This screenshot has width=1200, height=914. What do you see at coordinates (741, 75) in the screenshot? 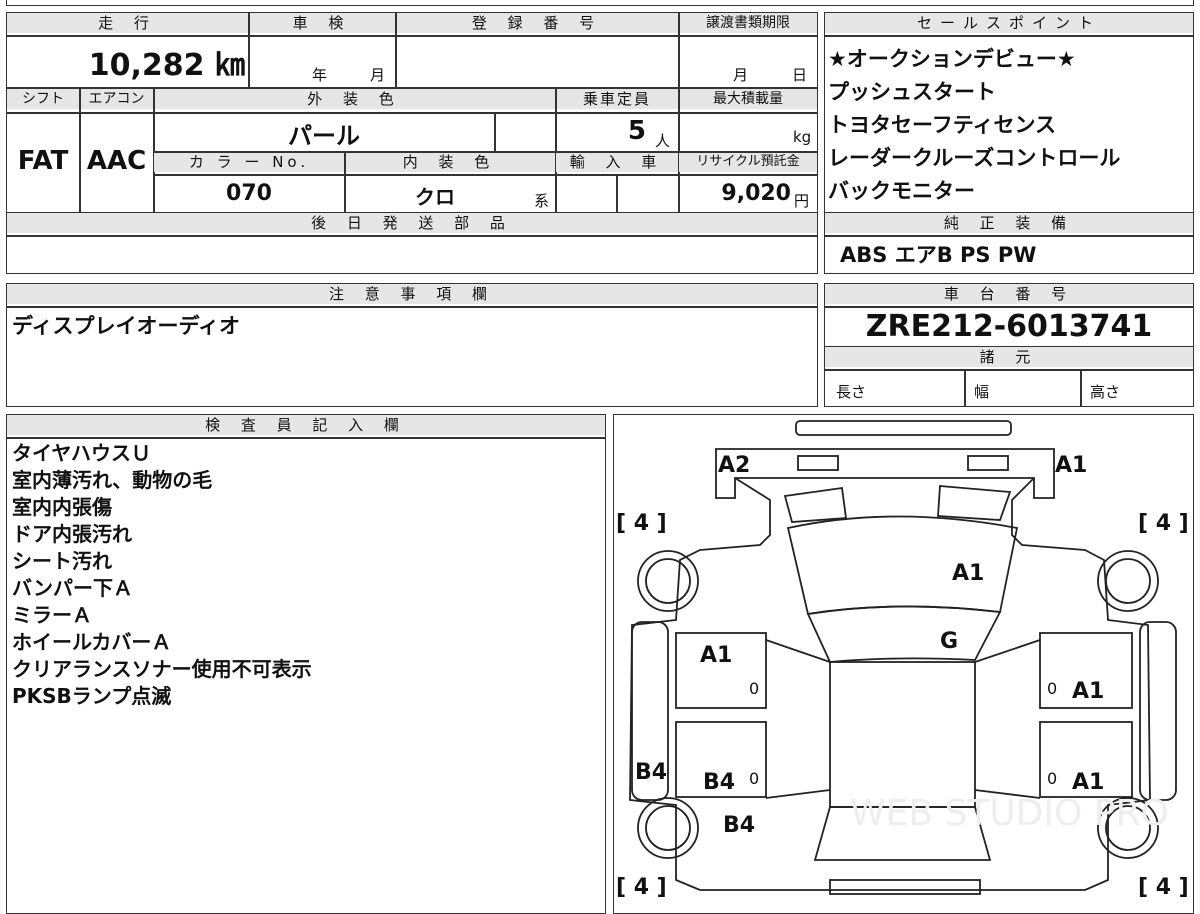
I see `transfer-month-unit: 月` at bounding box center [741, 75].